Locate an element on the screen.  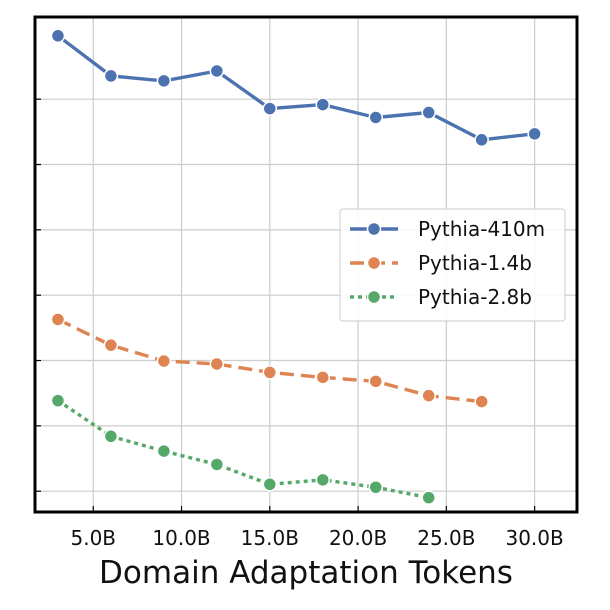
legend: Pythia-410m Pythia-1.4b Pythia-2.8b is located at coordinates (452, 265).